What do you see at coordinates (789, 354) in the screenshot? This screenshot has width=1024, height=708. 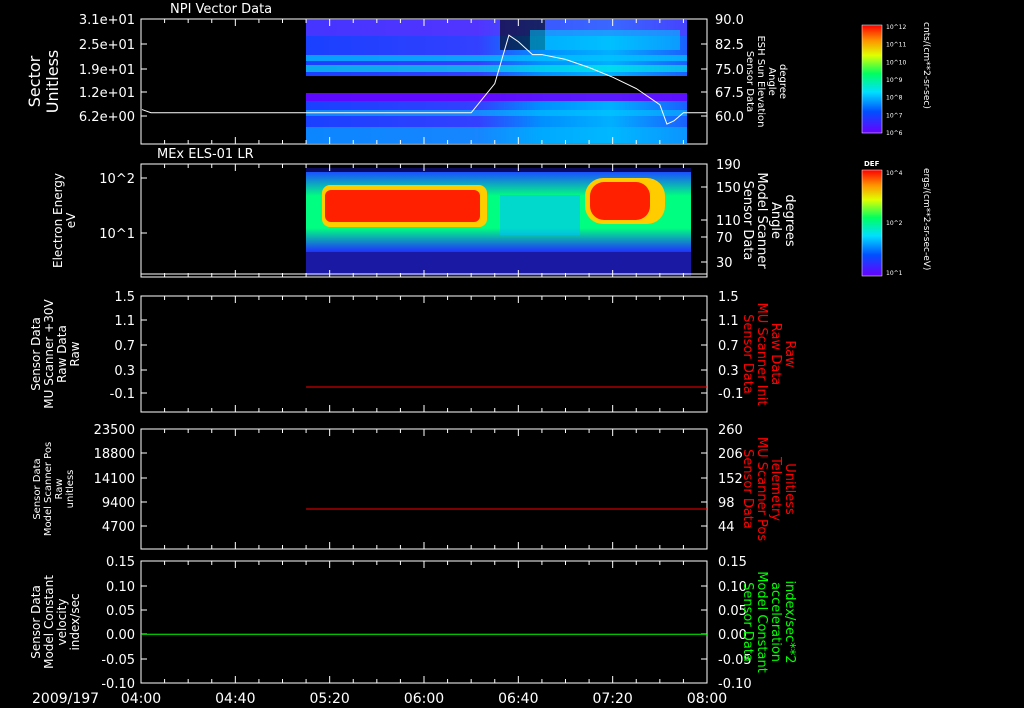 I see `right-axis-label: Raw` at bounding box center [789, 354].